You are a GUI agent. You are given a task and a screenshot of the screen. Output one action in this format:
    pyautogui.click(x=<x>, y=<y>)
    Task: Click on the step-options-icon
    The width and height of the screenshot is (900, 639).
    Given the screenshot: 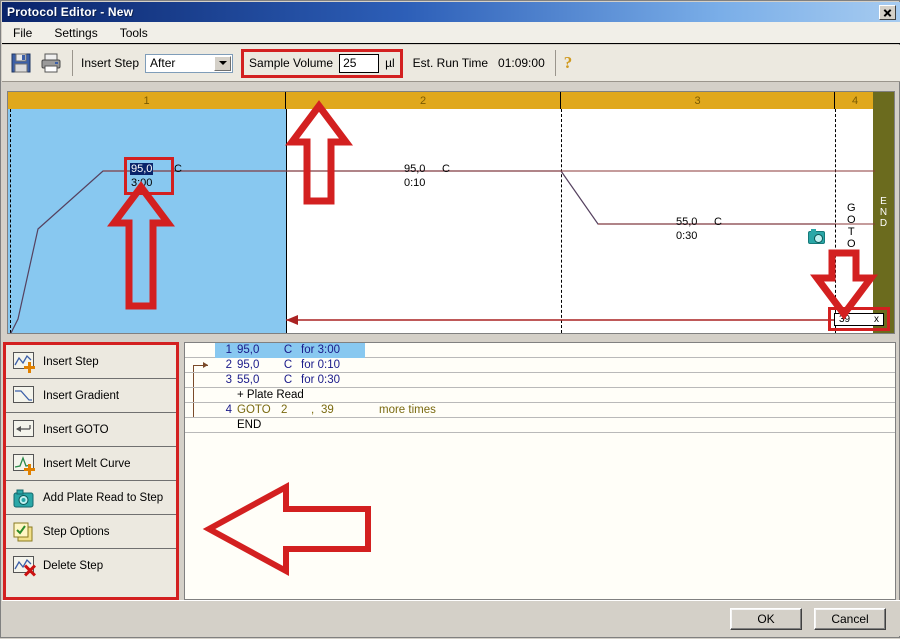 What is the action you would take?
    pyautogui.click(x=24, y=532)
    